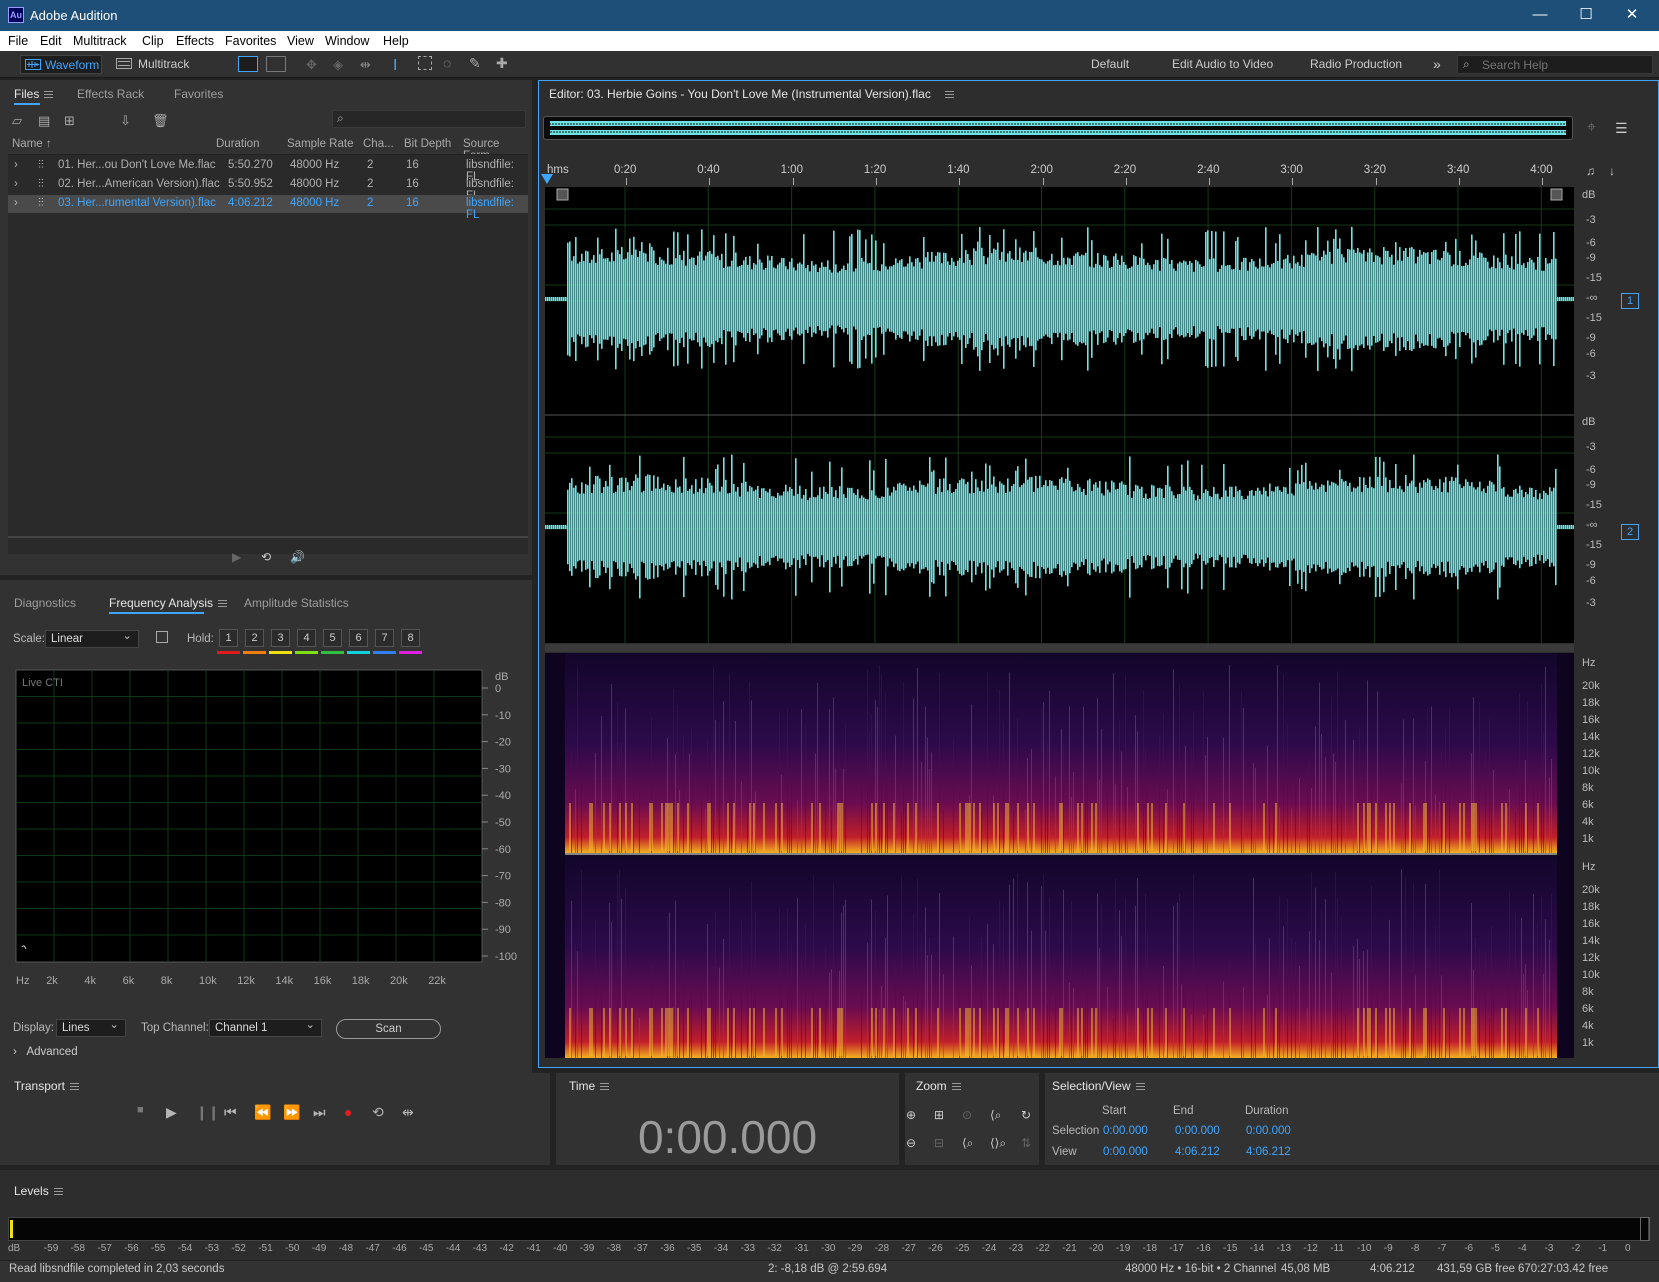 The height and width of the screenshot is (1282, 1659). Describe the element at coordinates (91, 1027) in the screenshot. I see `display-dropdown: Lines` at that location.